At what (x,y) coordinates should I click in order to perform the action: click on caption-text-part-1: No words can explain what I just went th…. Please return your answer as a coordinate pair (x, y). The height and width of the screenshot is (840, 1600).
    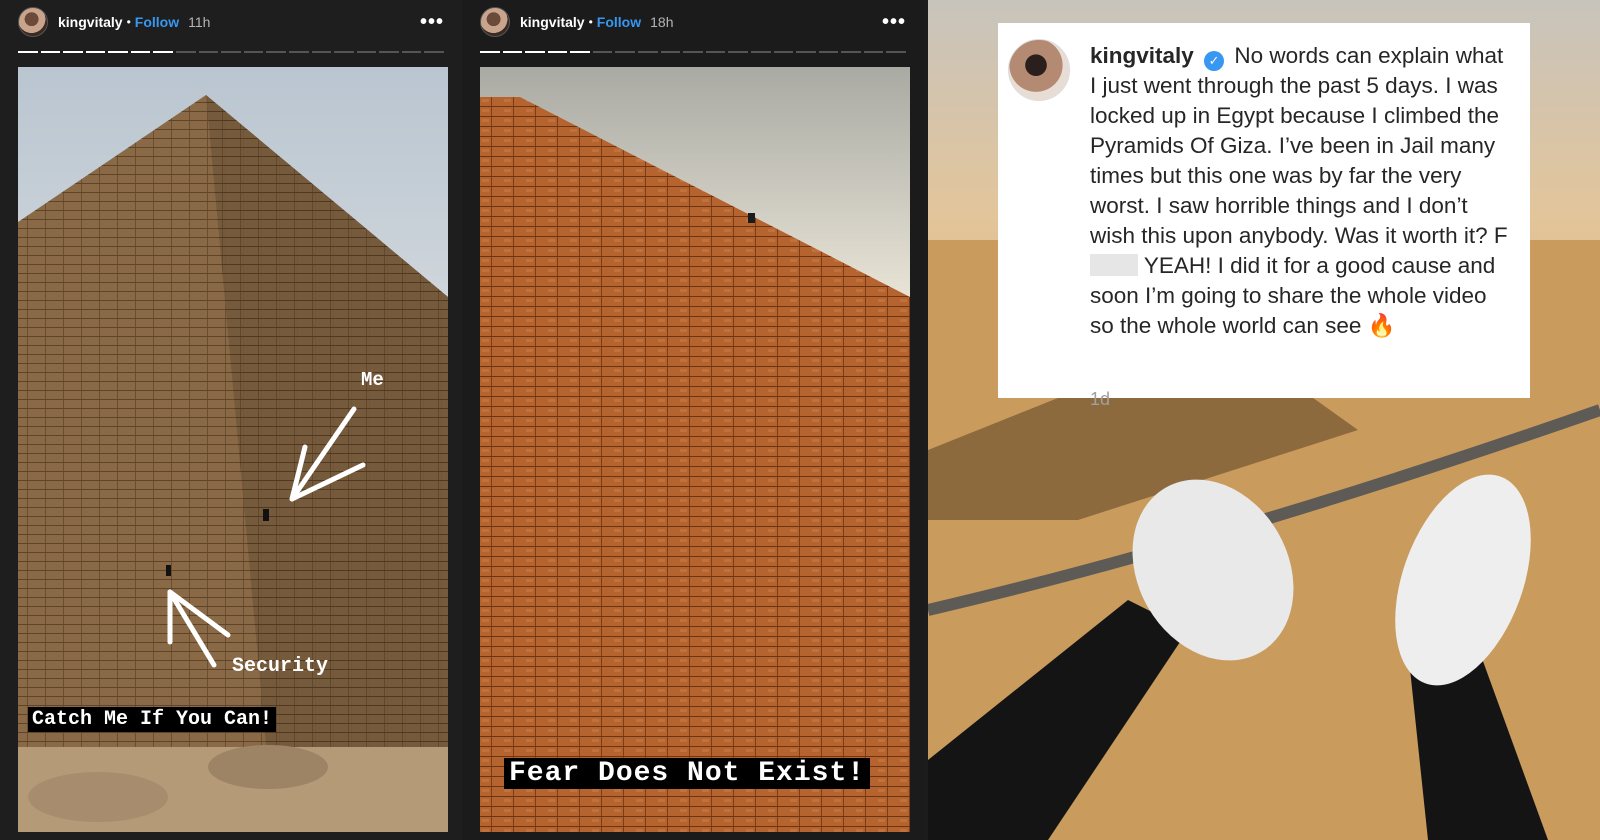
    Looking at the image, I should click on (1299, 145).